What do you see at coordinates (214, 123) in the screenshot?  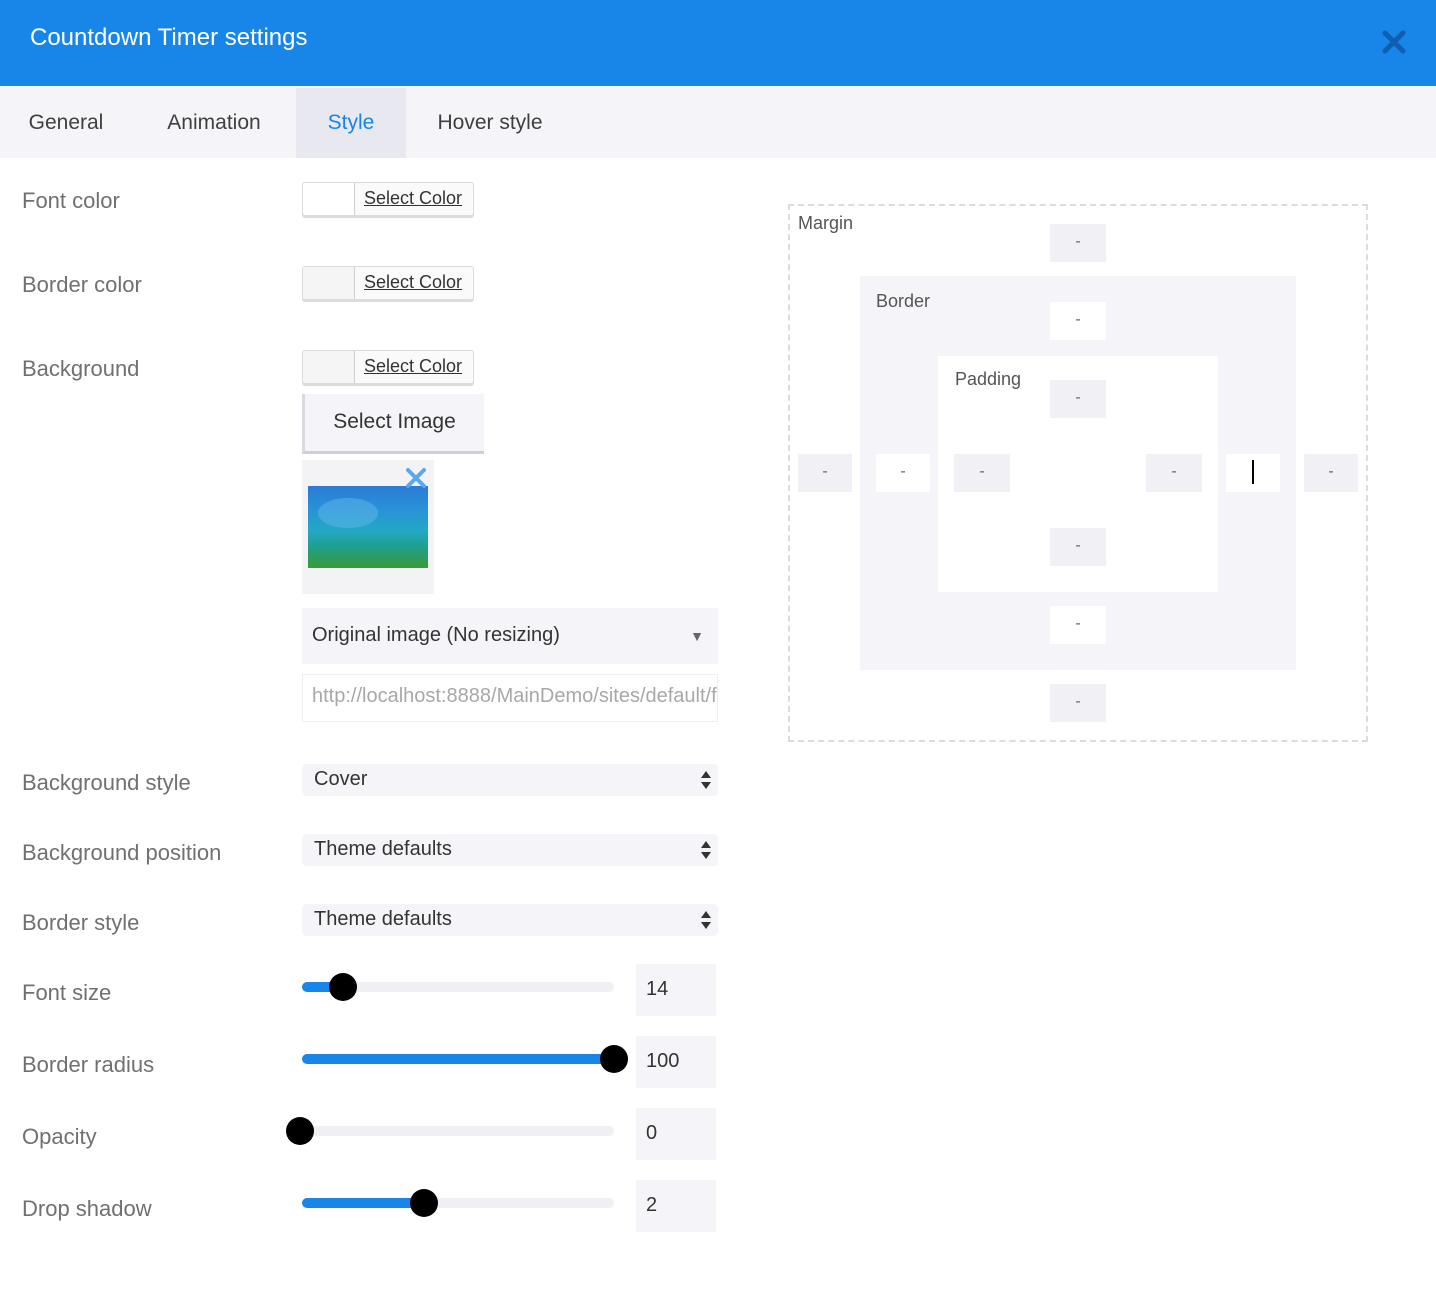 I see `tab-animation: Animation` at bounding box center [214, 123].